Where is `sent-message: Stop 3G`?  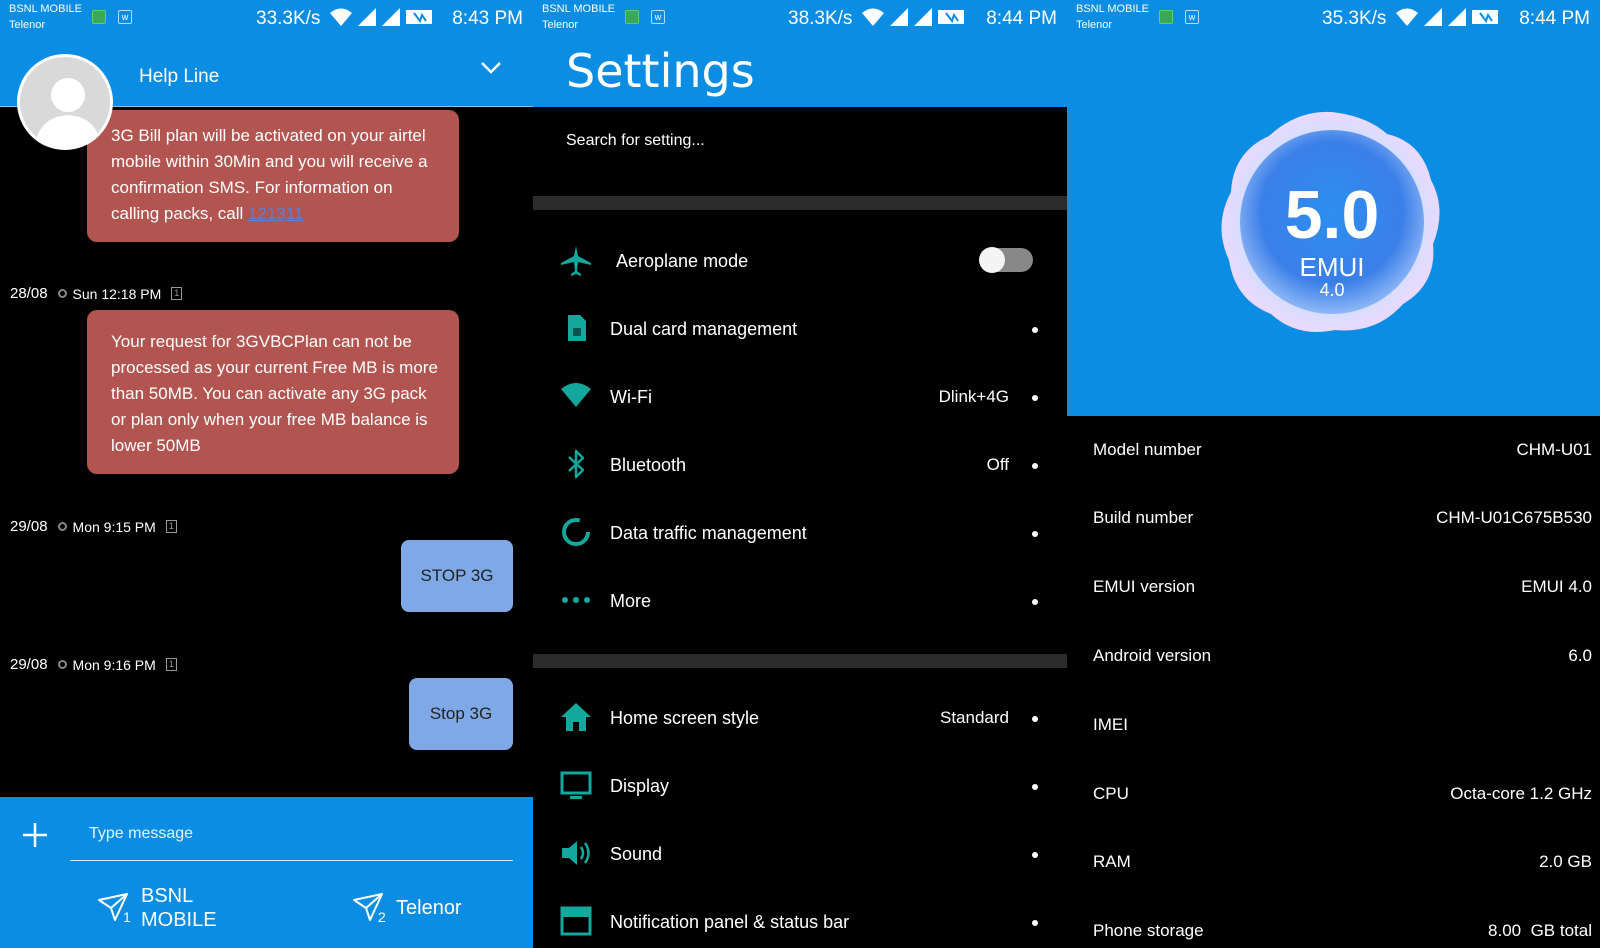 sent-message: Stop 3G is located at coordinates (461, 714).